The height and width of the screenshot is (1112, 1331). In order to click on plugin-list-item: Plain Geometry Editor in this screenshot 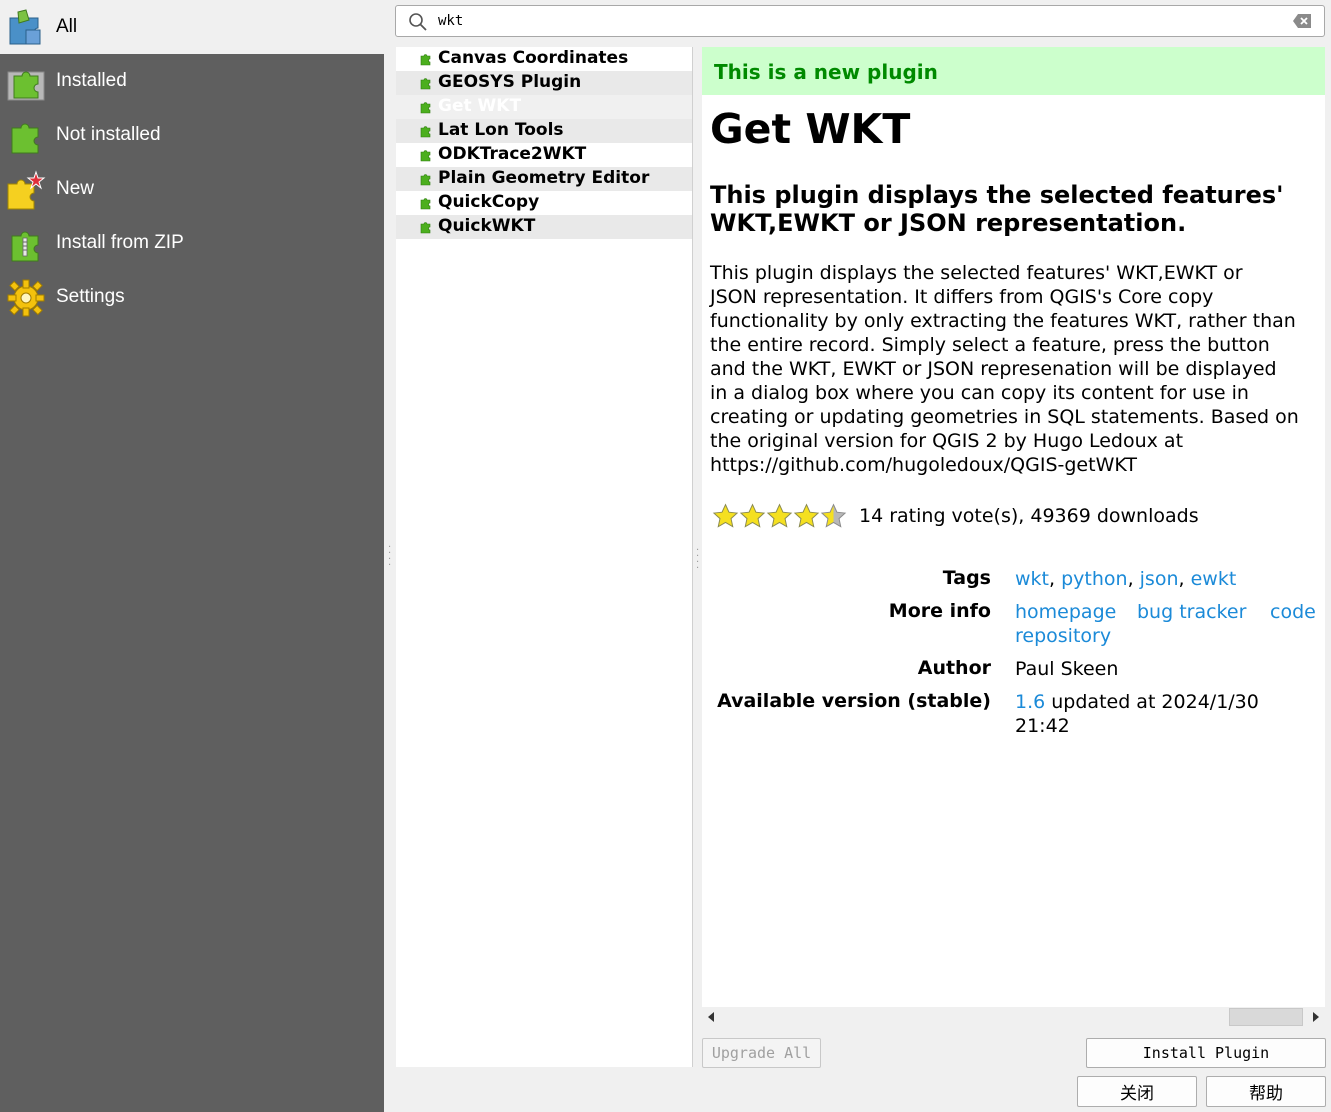, I will do `click(544, 179)`.